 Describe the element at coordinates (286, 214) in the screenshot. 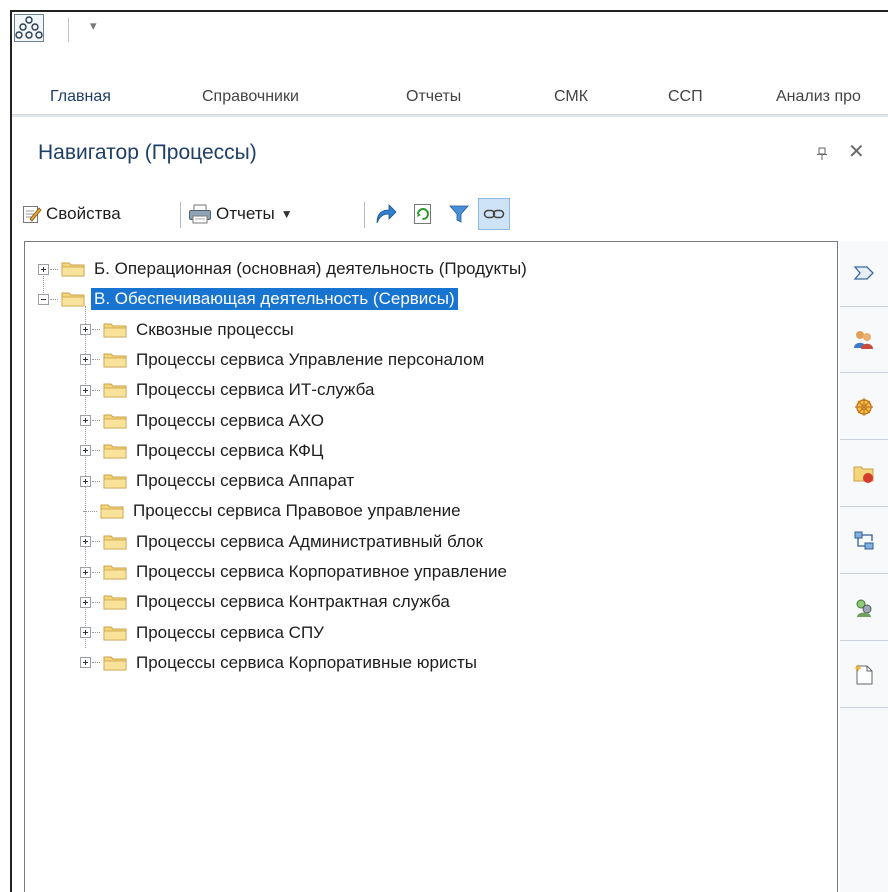

I see `chevron-down-icon: ▼` at that location.